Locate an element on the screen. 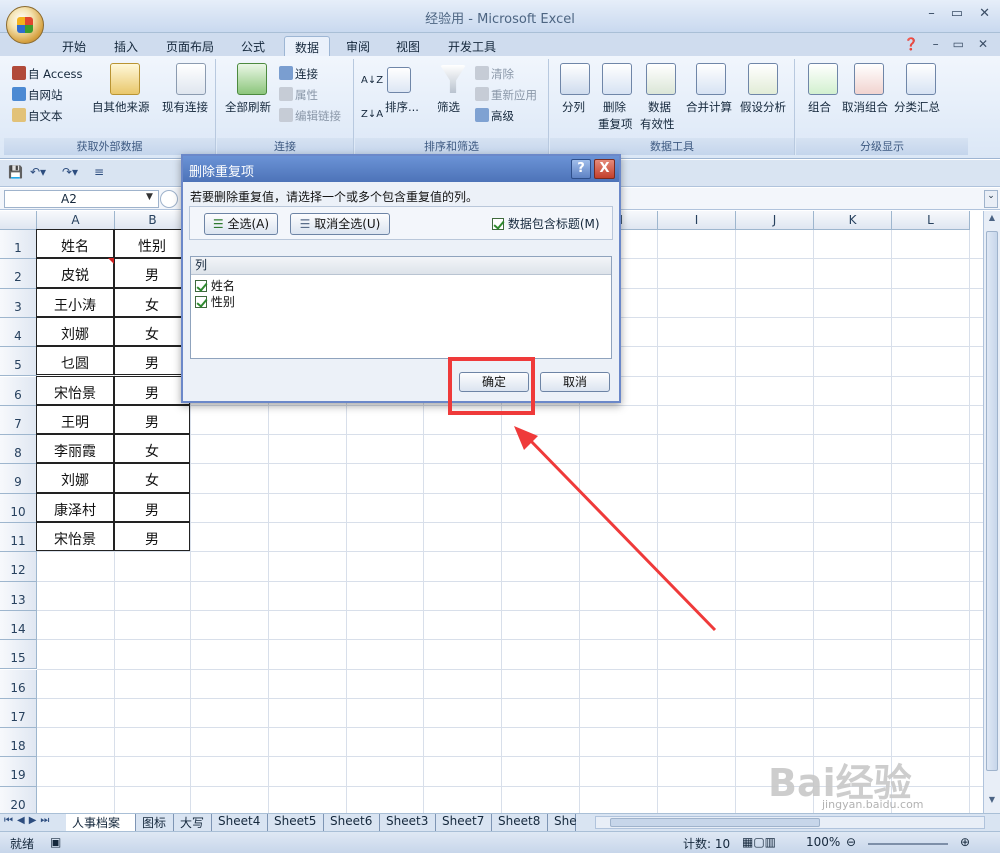  from-web-button: 自网站 is located at coordinates (37, 95).